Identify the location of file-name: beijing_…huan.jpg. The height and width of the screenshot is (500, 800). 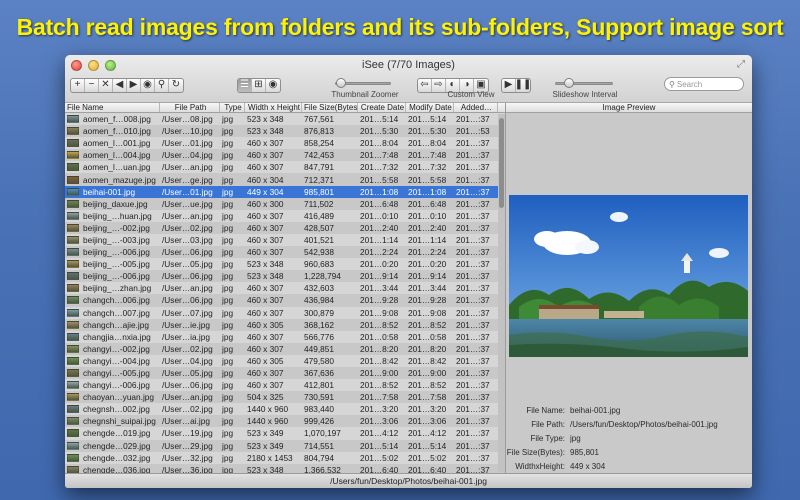
(117, 215).